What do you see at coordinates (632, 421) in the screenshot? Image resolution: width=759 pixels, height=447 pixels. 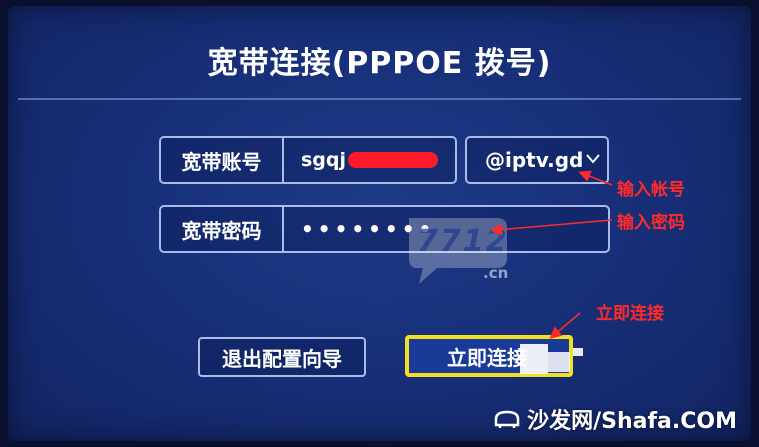 I see `bottom-logo-text: 沙发网/Shafa.COM` at bounding box center [632, 421].